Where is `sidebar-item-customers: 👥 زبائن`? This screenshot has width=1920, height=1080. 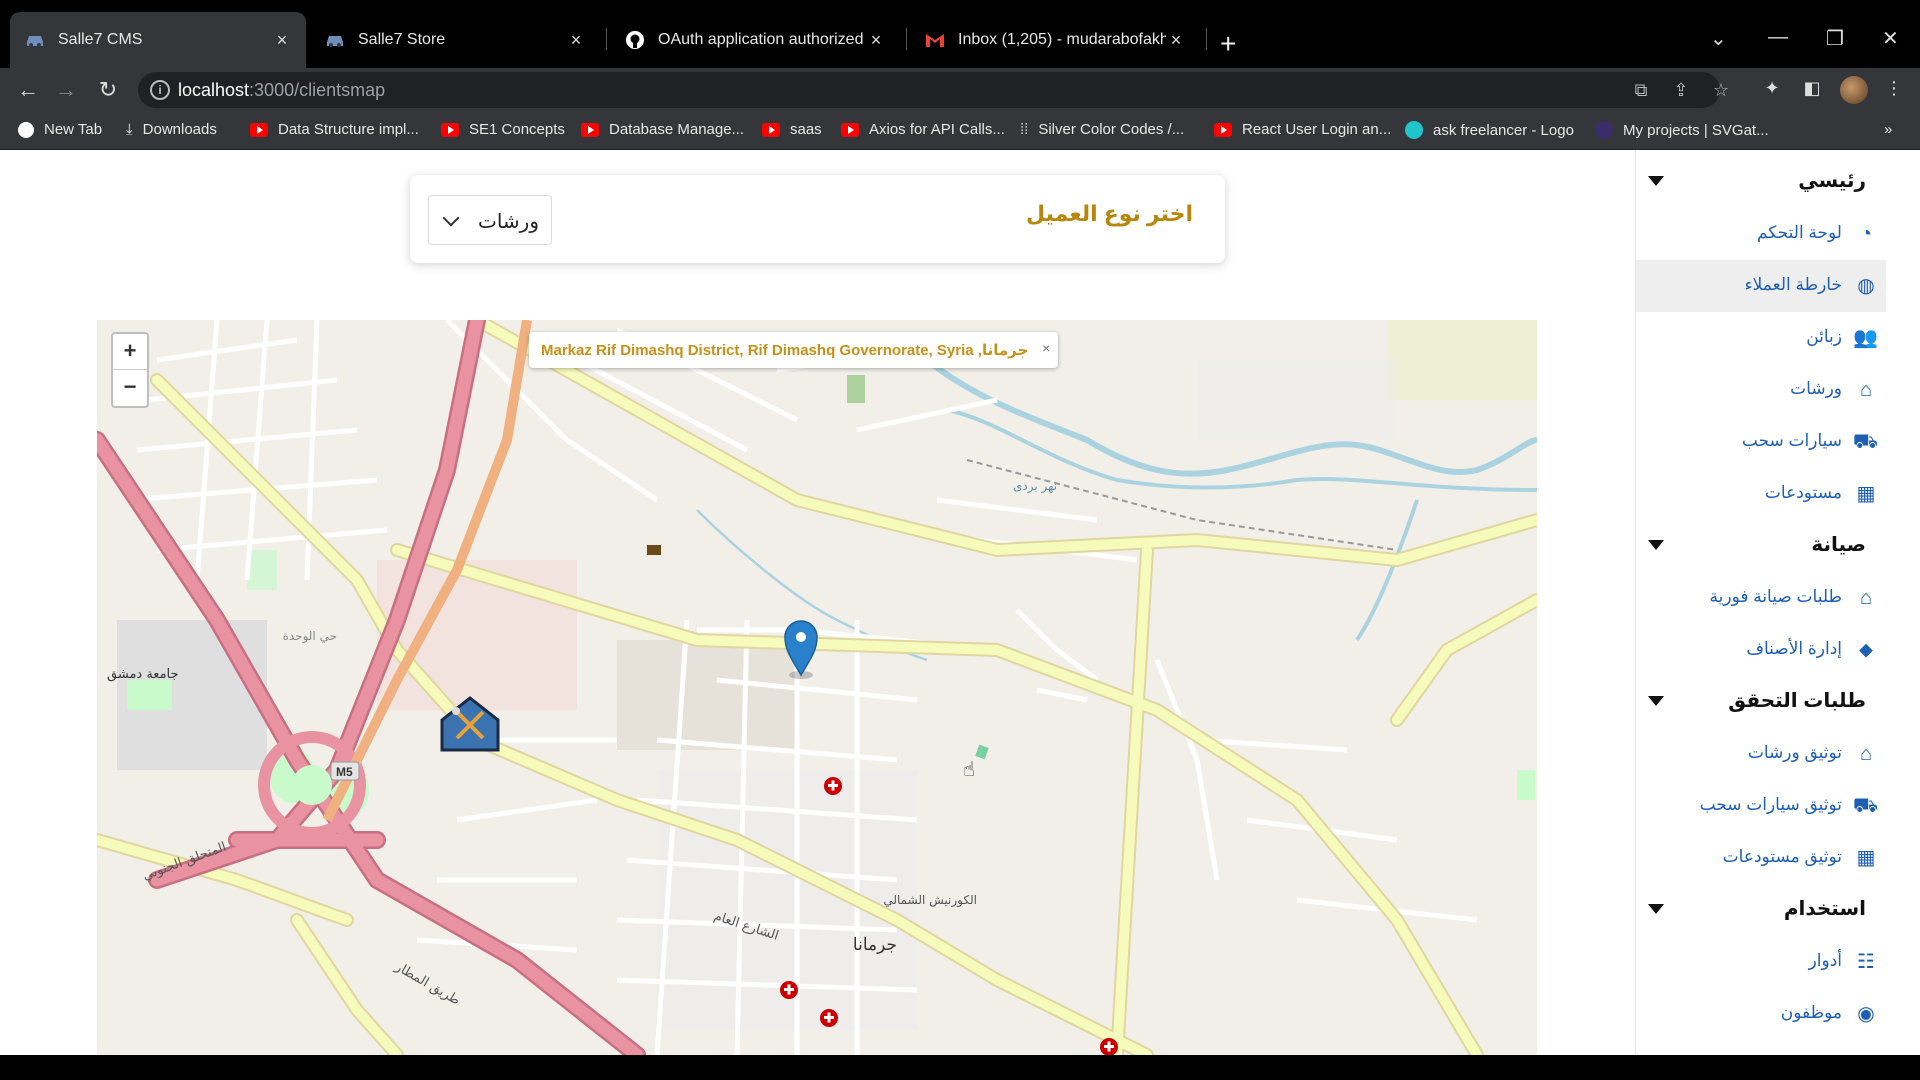 sidebar-item-customers: 👥 زبائن is located at coordinates (1761, 338).